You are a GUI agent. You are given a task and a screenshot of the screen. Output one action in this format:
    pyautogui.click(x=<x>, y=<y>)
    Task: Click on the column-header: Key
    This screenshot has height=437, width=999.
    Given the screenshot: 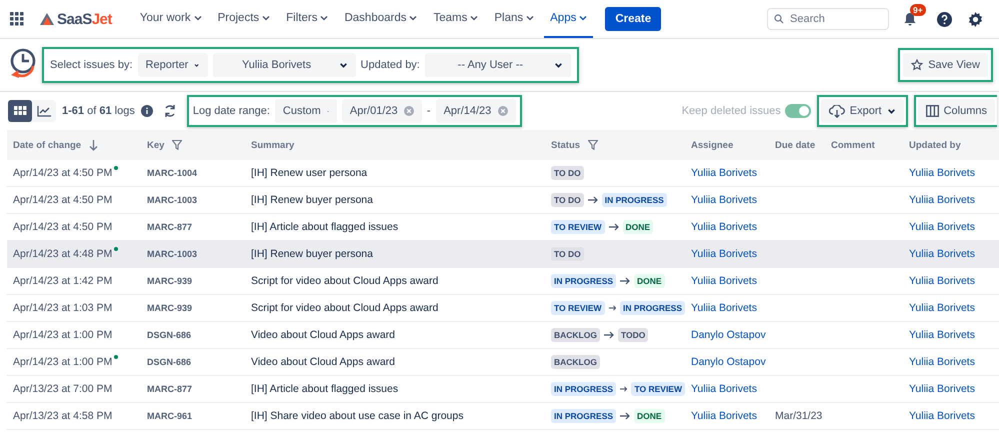 What is the action you would take?
    pyautogui.click(x=193, y=145)
    